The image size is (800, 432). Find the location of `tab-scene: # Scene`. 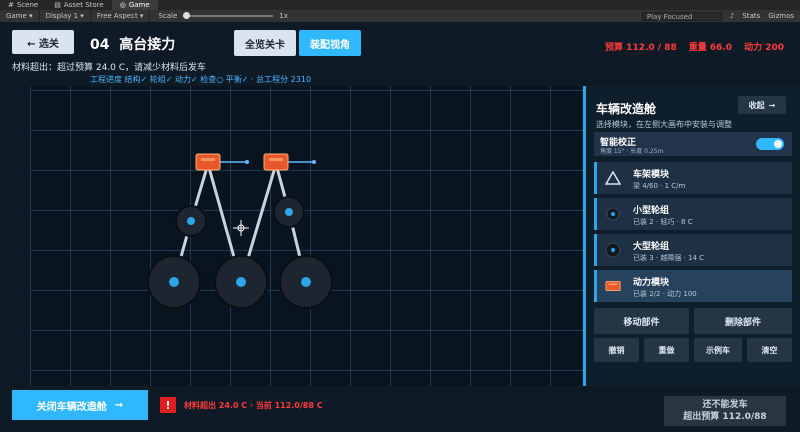

tab-scene: # Scene is located at coordinates (23, 5).